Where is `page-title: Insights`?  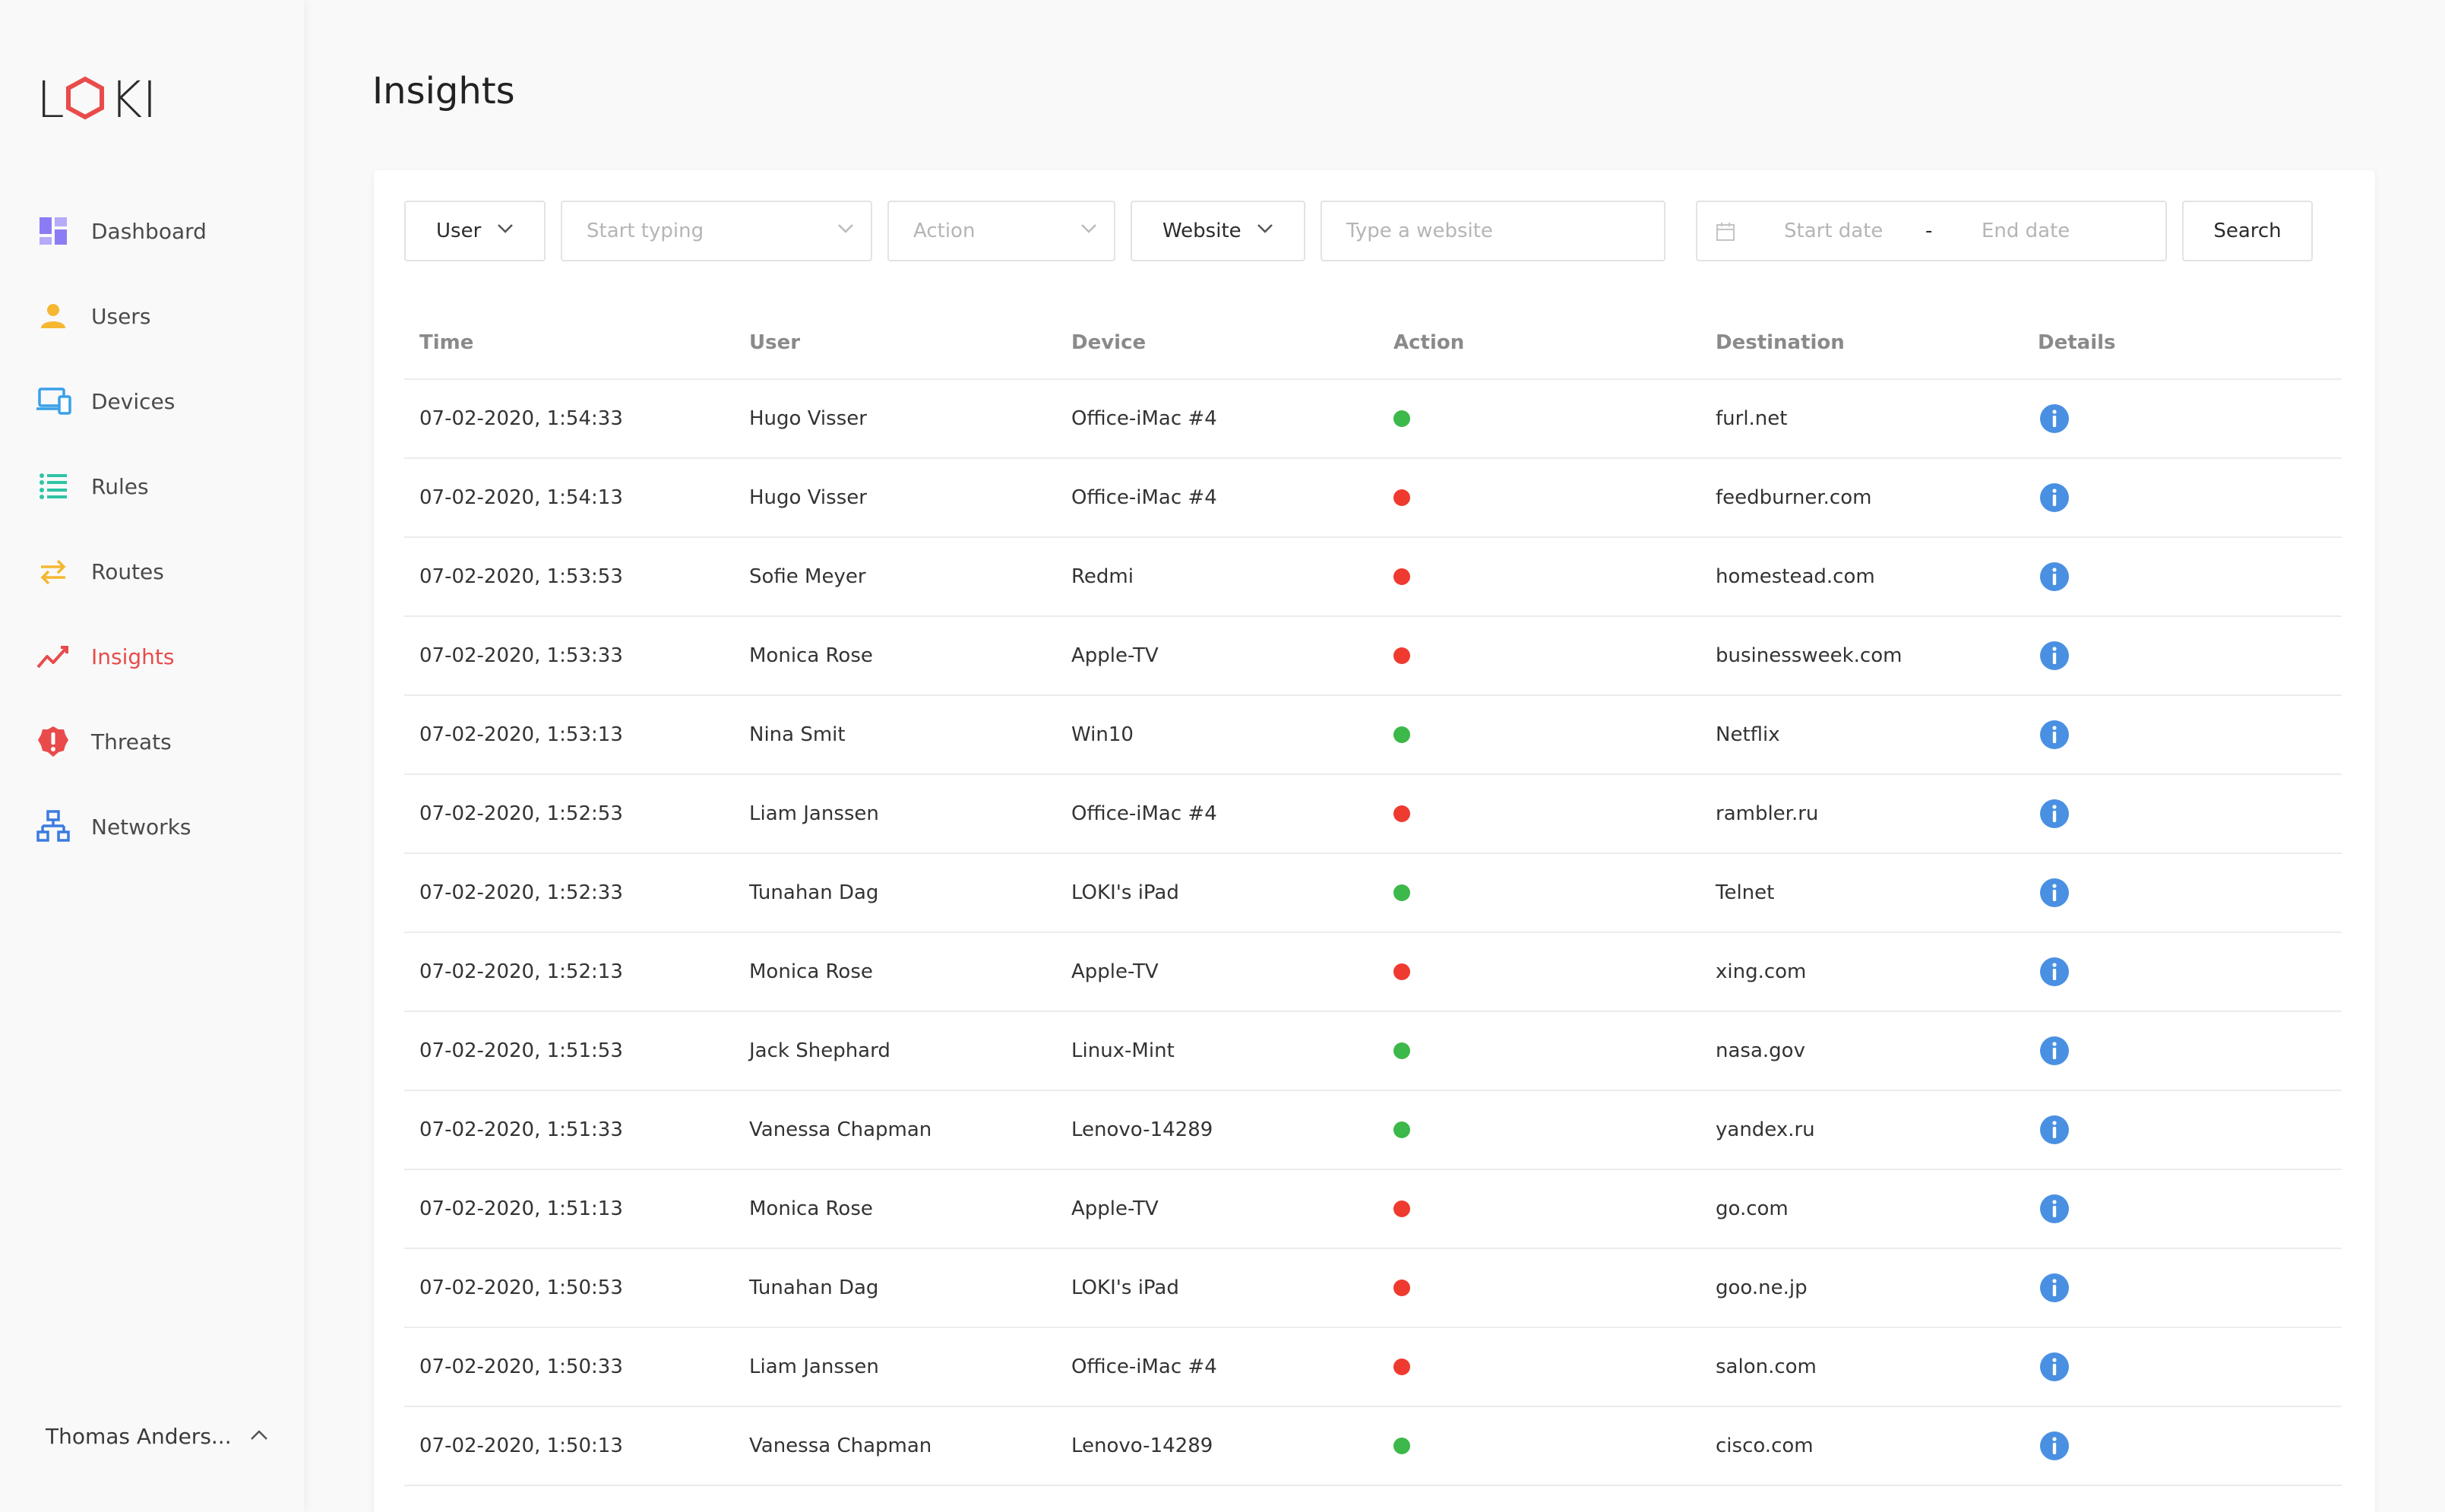
page-title: Insights is located at coordinates (444, 91).